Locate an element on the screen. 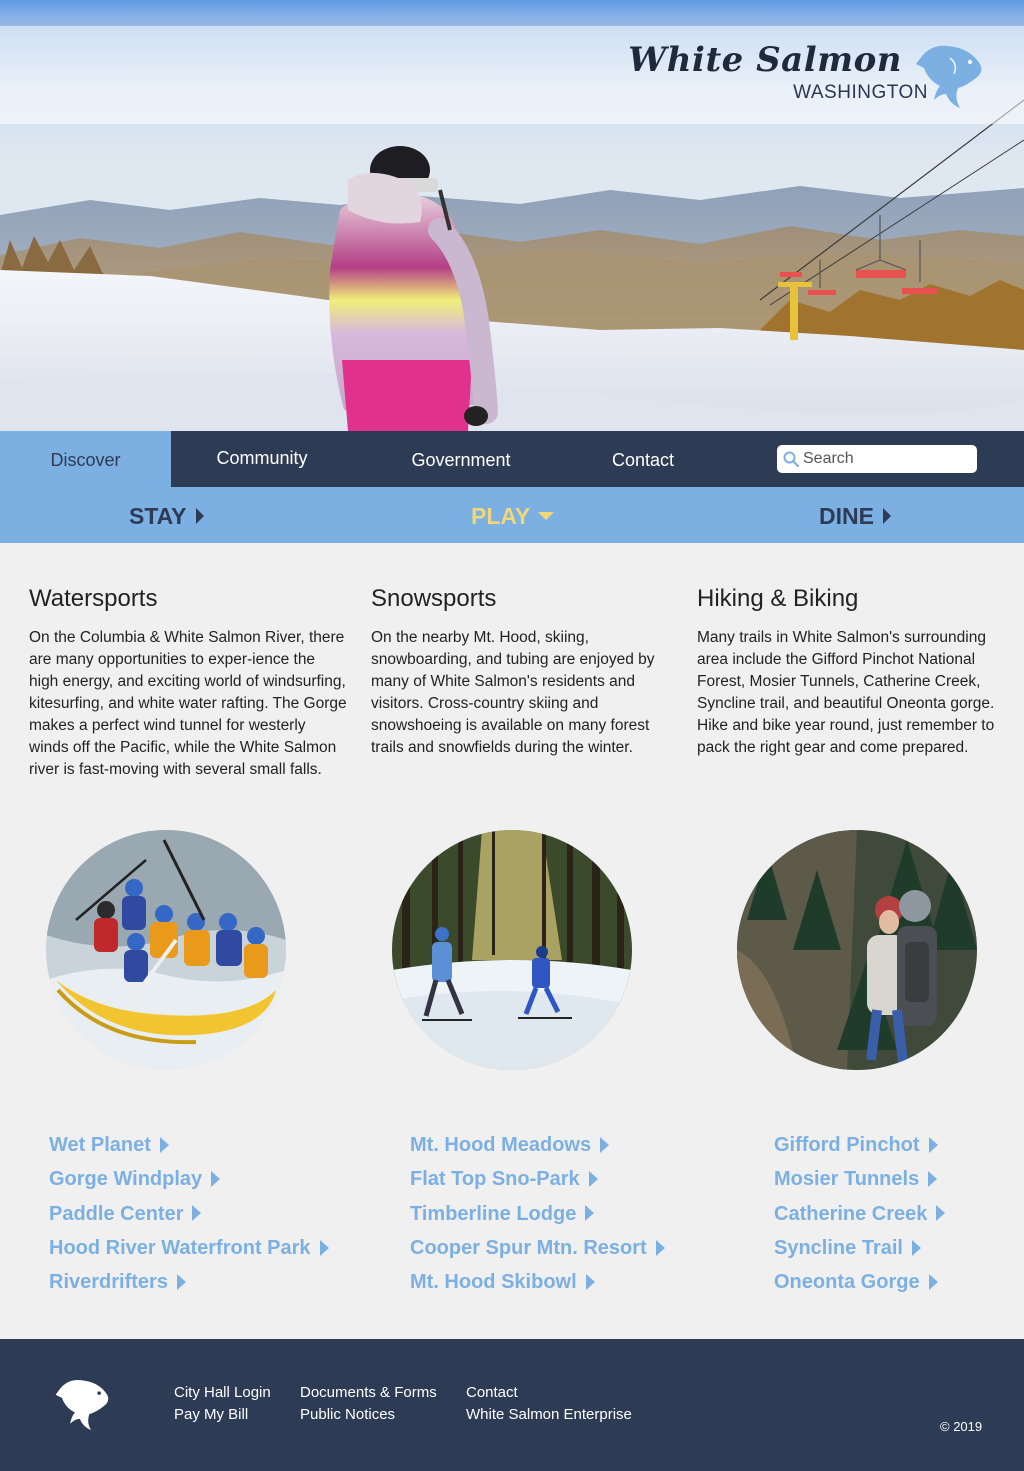  subnav-dine: DINE is located at coordinates (855, 515).